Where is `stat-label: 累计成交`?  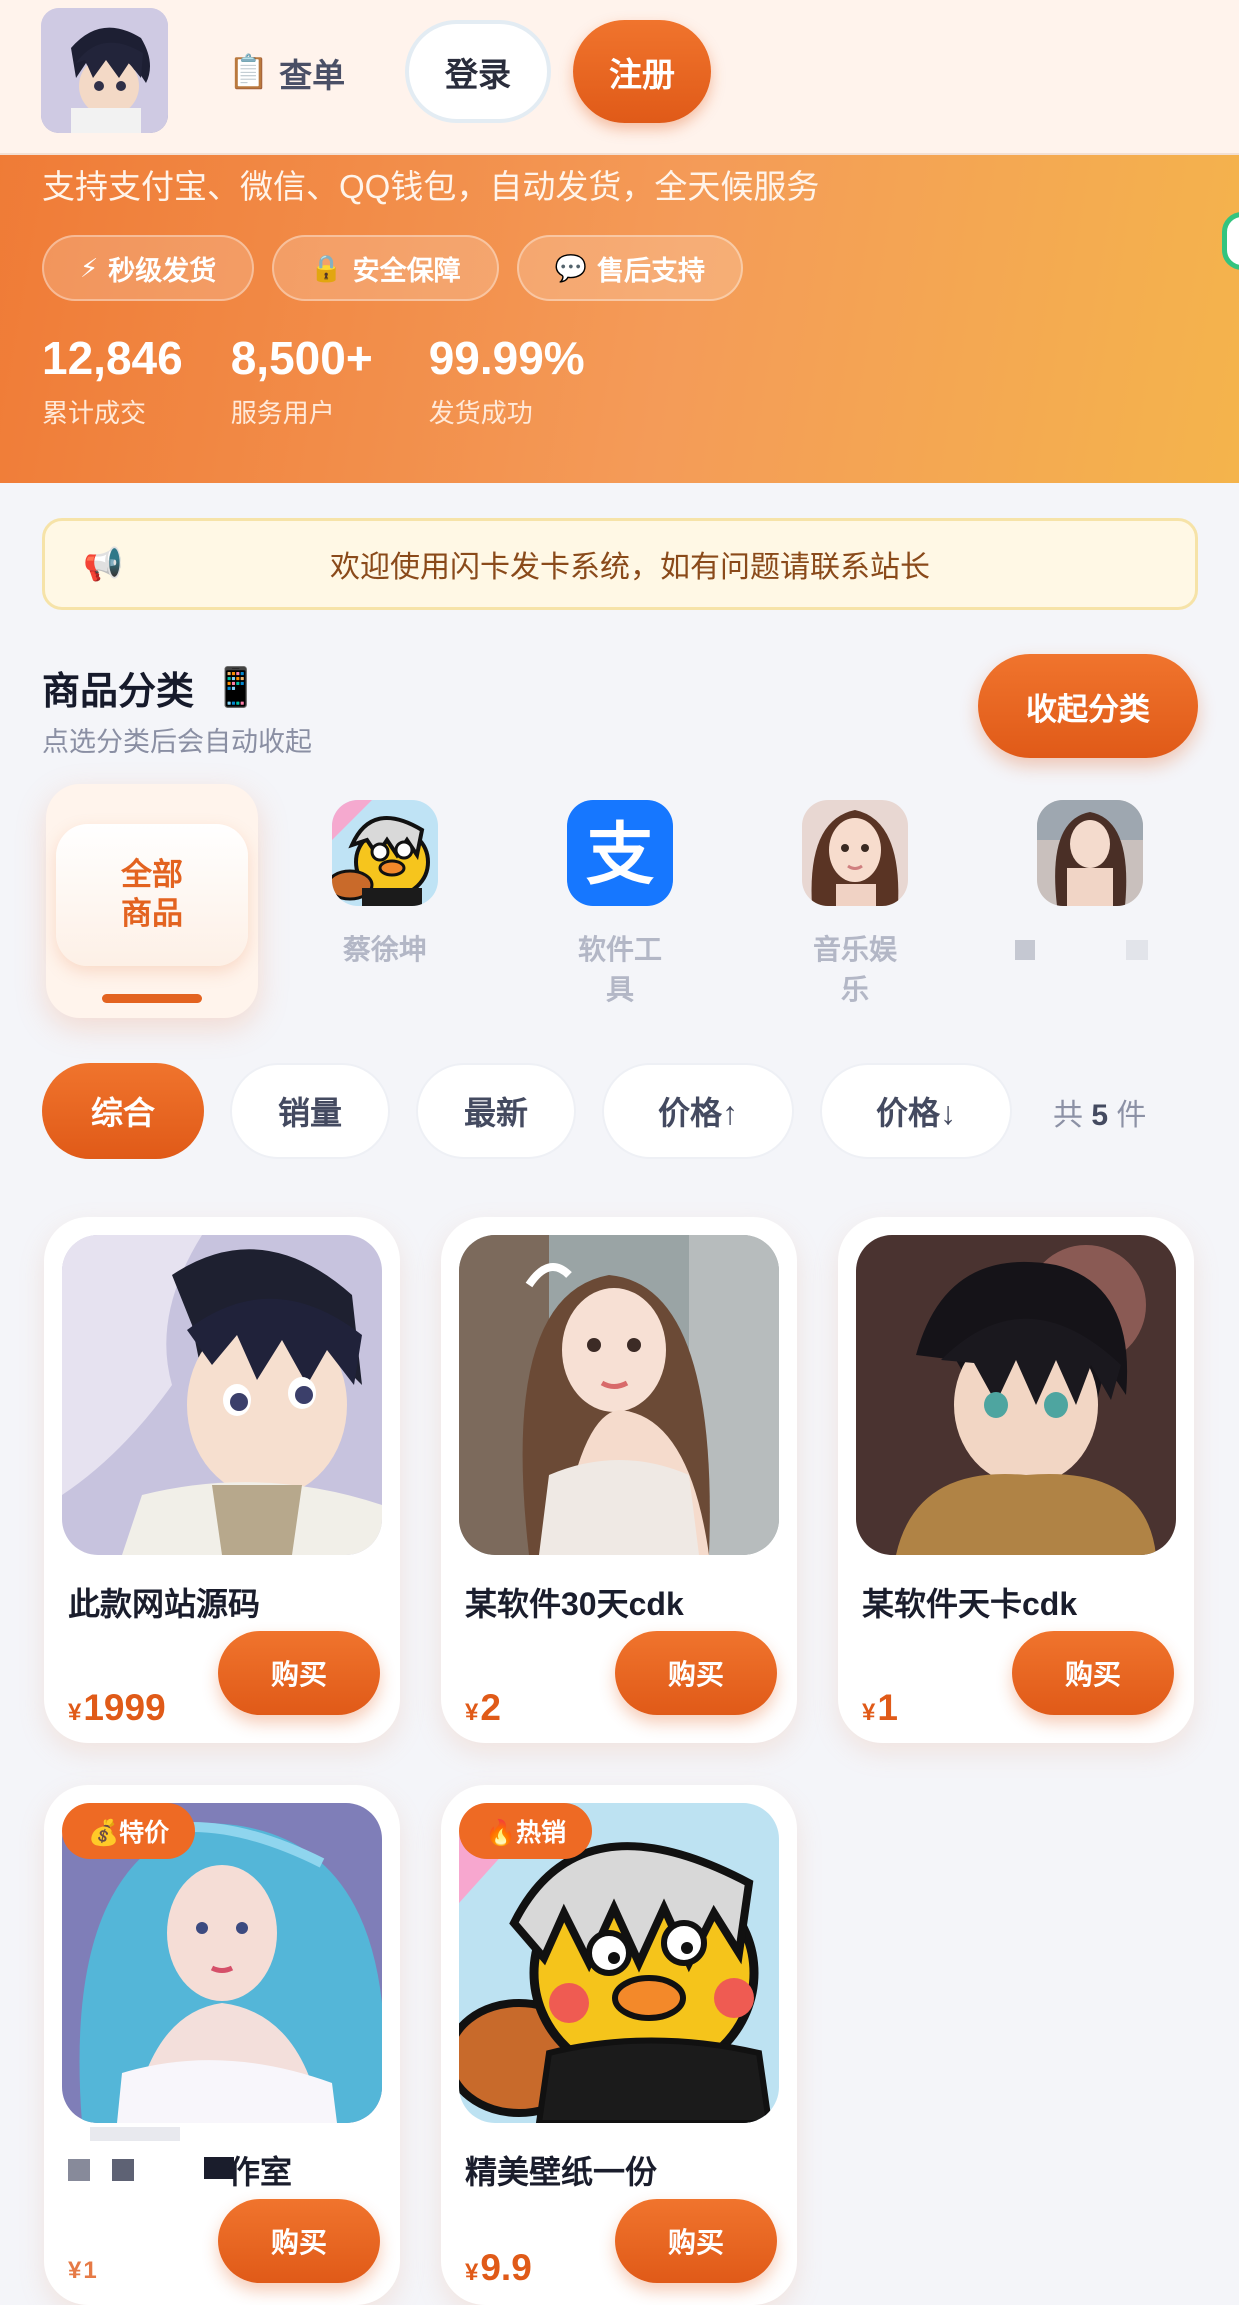 stat-label: 累计成交 is located at coordinates (94, 413).